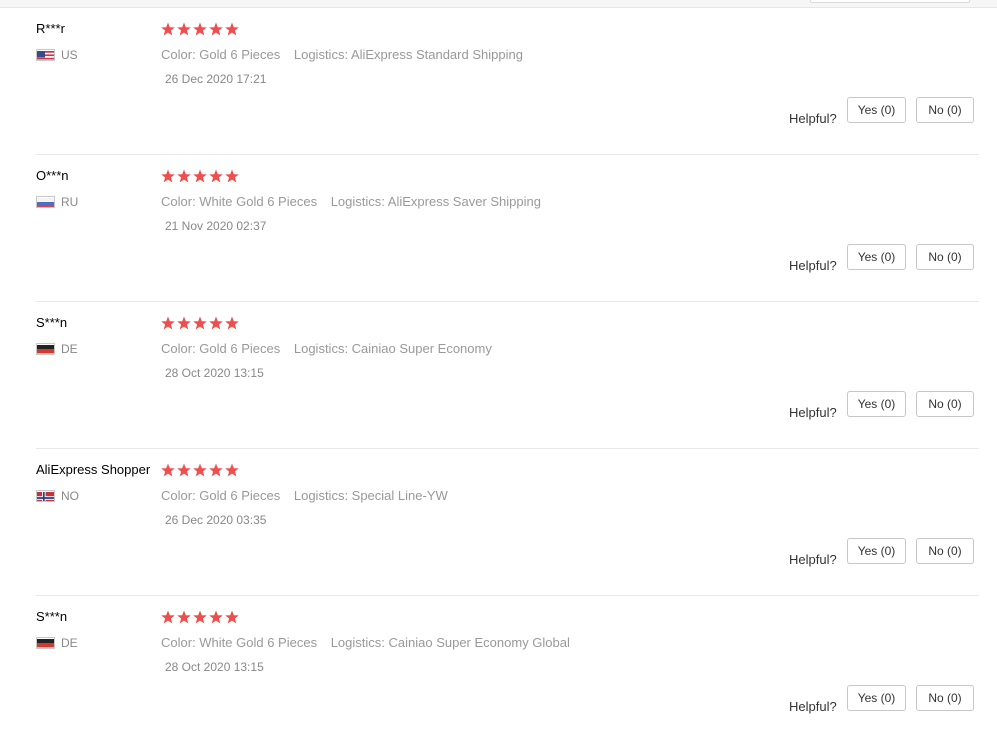 The image size is (997, 743). I want to click on logistics-info: Logistics: Special Line-YW, so click(370, 495).